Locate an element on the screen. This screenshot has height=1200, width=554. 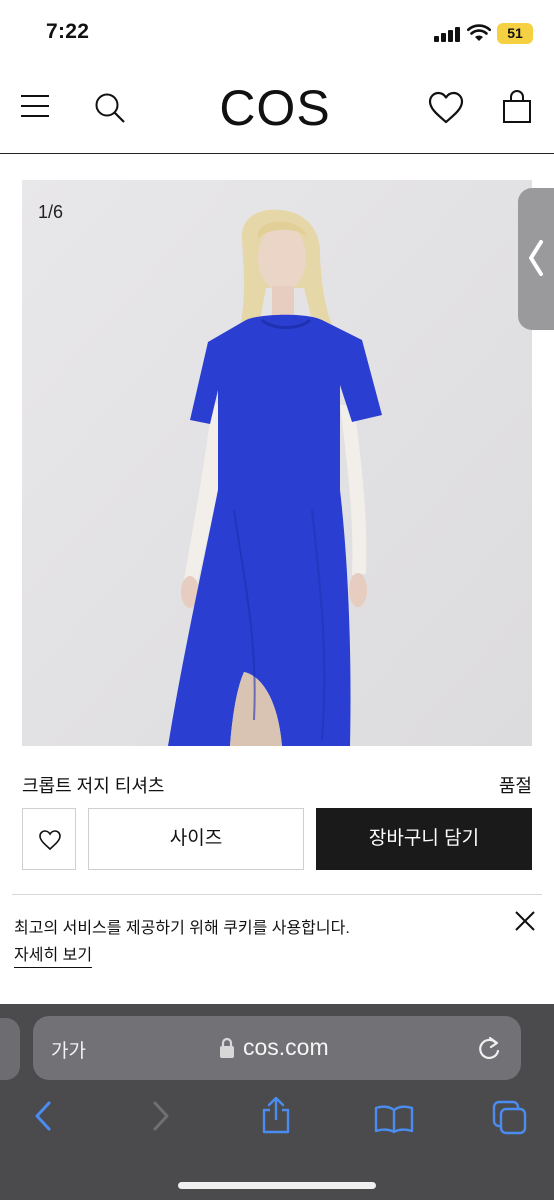
product-action-bar: 크롭트 저지 티셔츠 품절 사이즈 장바구니 담기 is located at coordinates (277, 820).